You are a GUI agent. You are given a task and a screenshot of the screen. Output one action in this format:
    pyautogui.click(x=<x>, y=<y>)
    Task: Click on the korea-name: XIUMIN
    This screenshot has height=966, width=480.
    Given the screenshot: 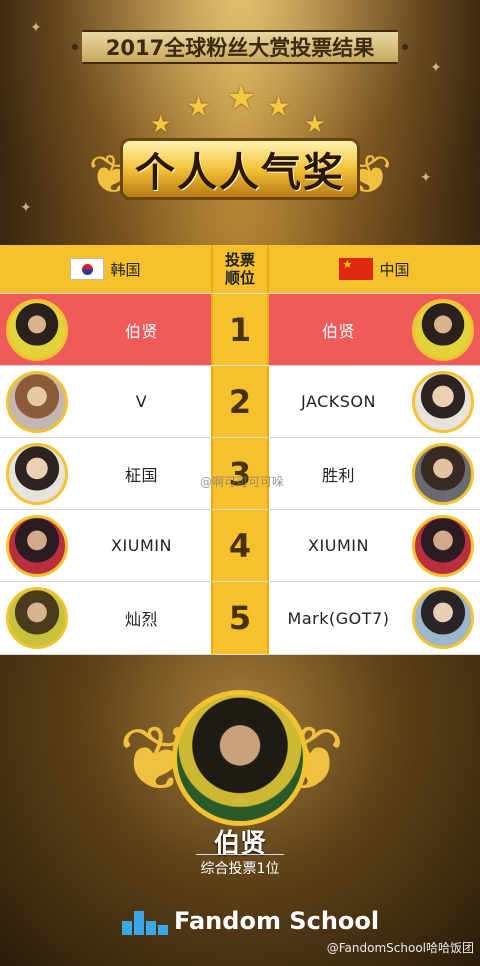 What is the action you would take?
    pyautogui.click(x=141, y=545)
    